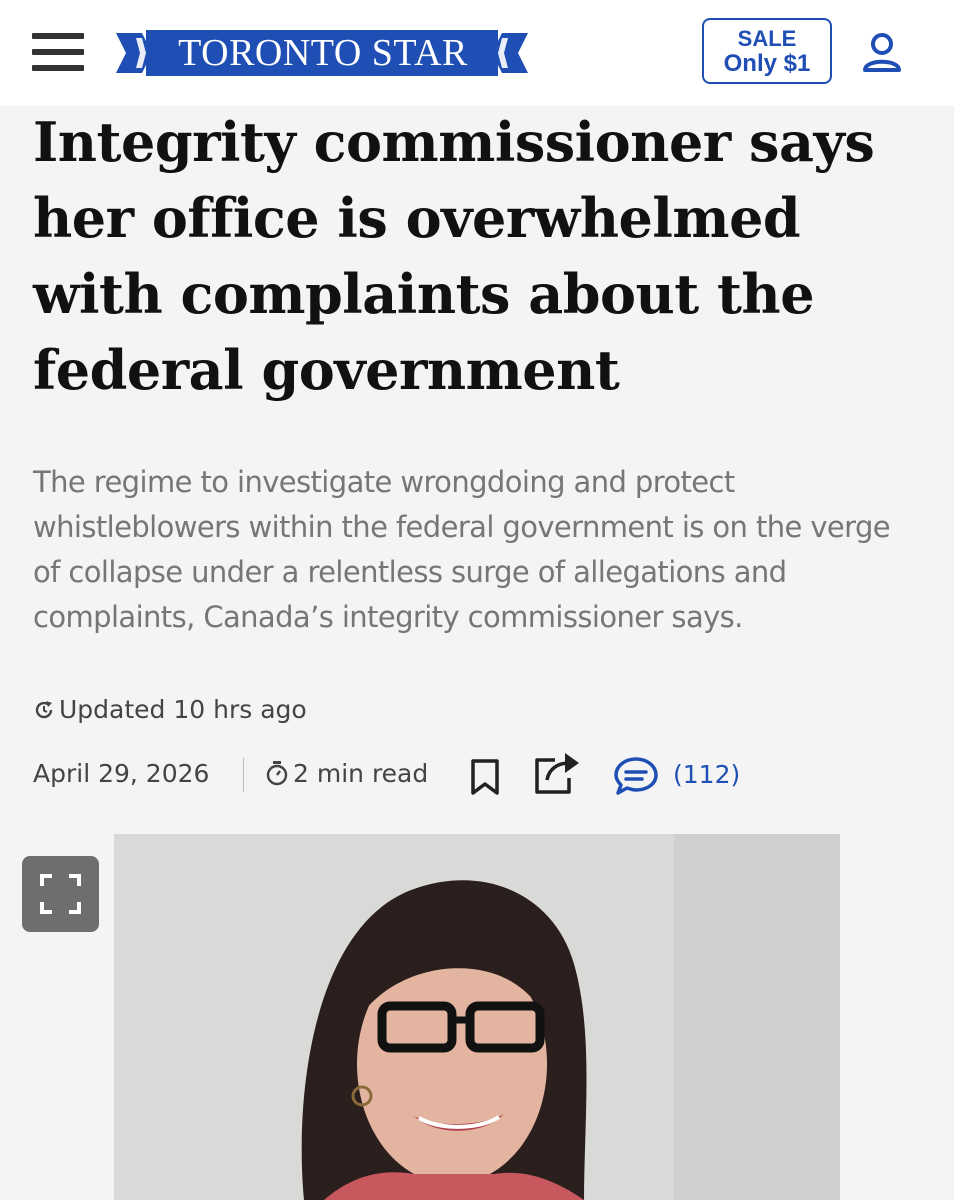 The height and width of the screenshot is (1200, 954). I want to click on publish-date: April 29, 2026, so click(121, 773).